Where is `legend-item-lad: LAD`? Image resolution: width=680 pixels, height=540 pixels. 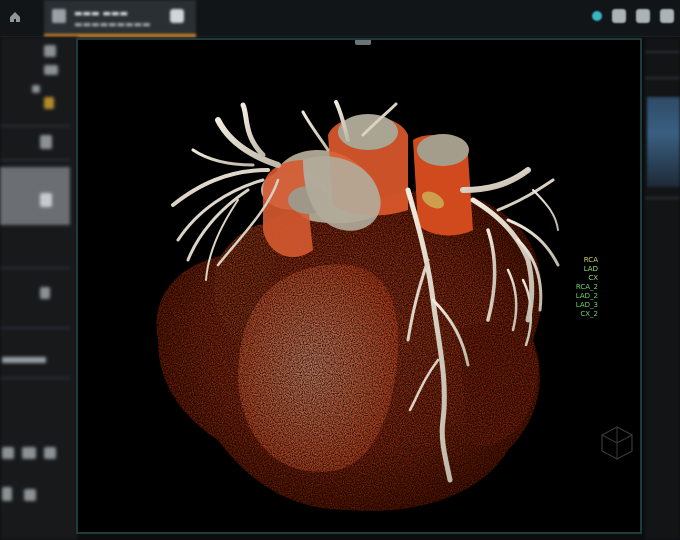 legend-item-lad: LAD is located at coordinates (585, 269).